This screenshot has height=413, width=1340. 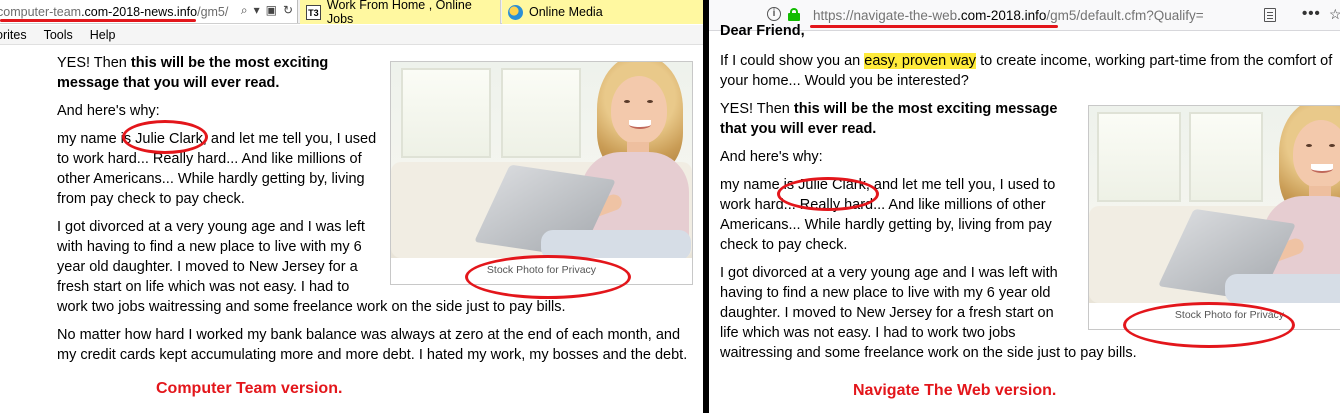 What do you see at coordinates (103, 35) in the screenshot?
I see `menu-help: Help` at bounding box center [103, 35].